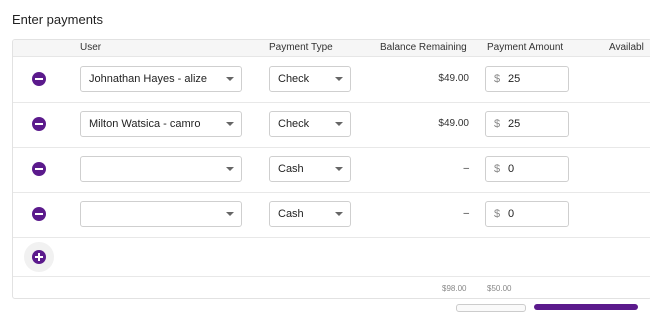 This screenshot has height=312, width=650. Describe the element at coordinates (331, 276) in the screenshot. I see `totals-divider` at that location.